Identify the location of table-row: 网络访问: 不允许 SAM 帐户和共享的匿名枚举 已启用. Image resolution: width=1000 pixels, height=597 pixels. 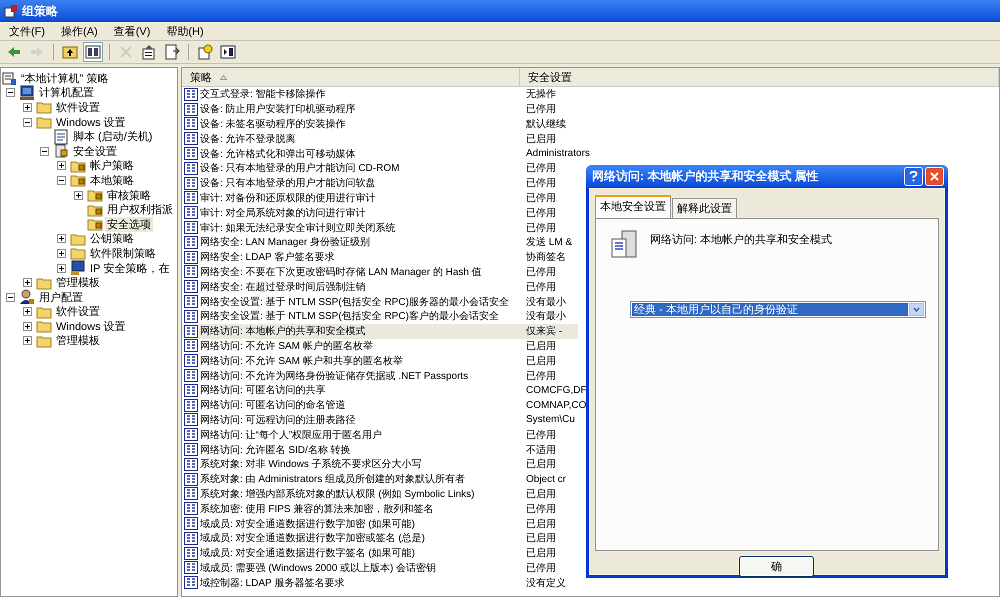
(380, 360).